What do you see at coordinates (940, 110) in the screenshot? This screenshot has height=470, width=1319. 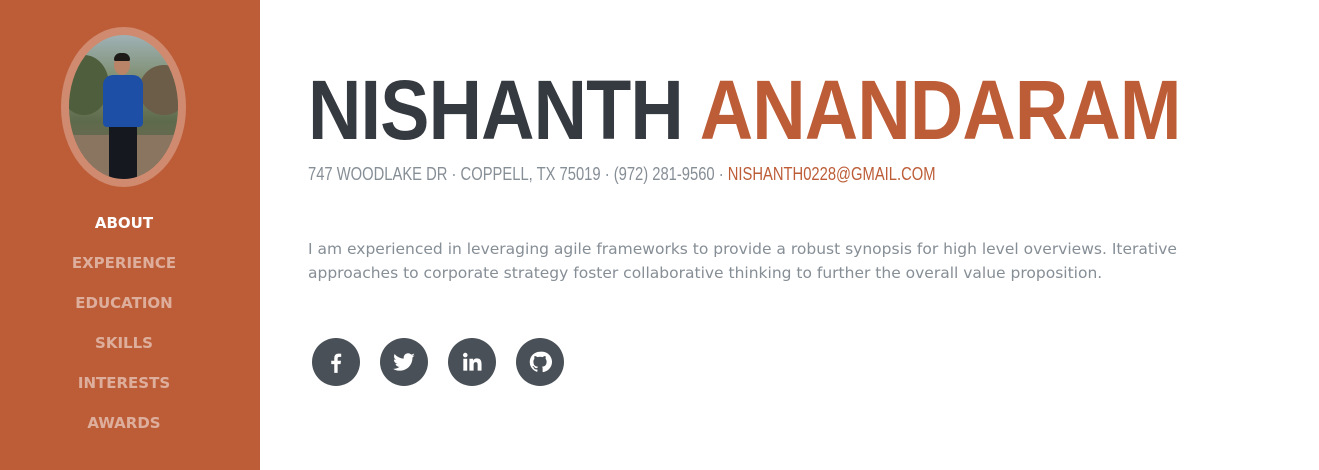 I see `last-name: ANANDARAM` at bounding box center [940, 110].